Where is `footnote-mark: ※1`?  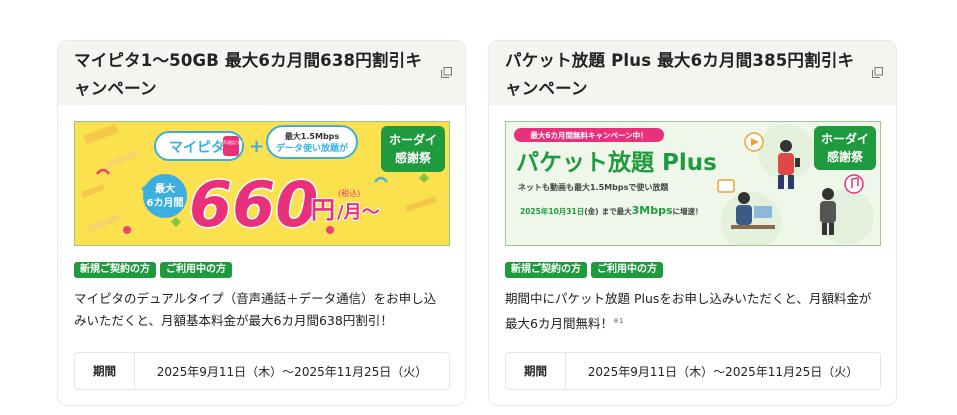
footnote-mark: ※1 is located at coordinates (618, 321).